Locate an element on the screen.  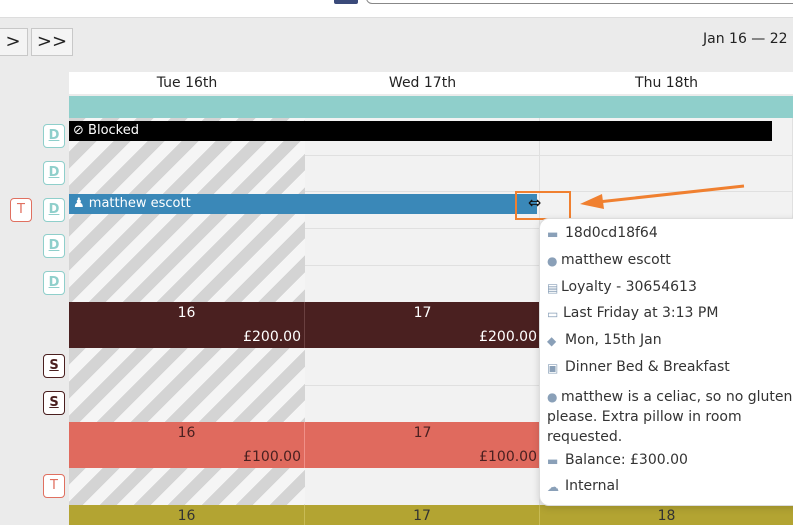
tooltip-balance: Balance: £300.00 is located at coordinates (626, 460).